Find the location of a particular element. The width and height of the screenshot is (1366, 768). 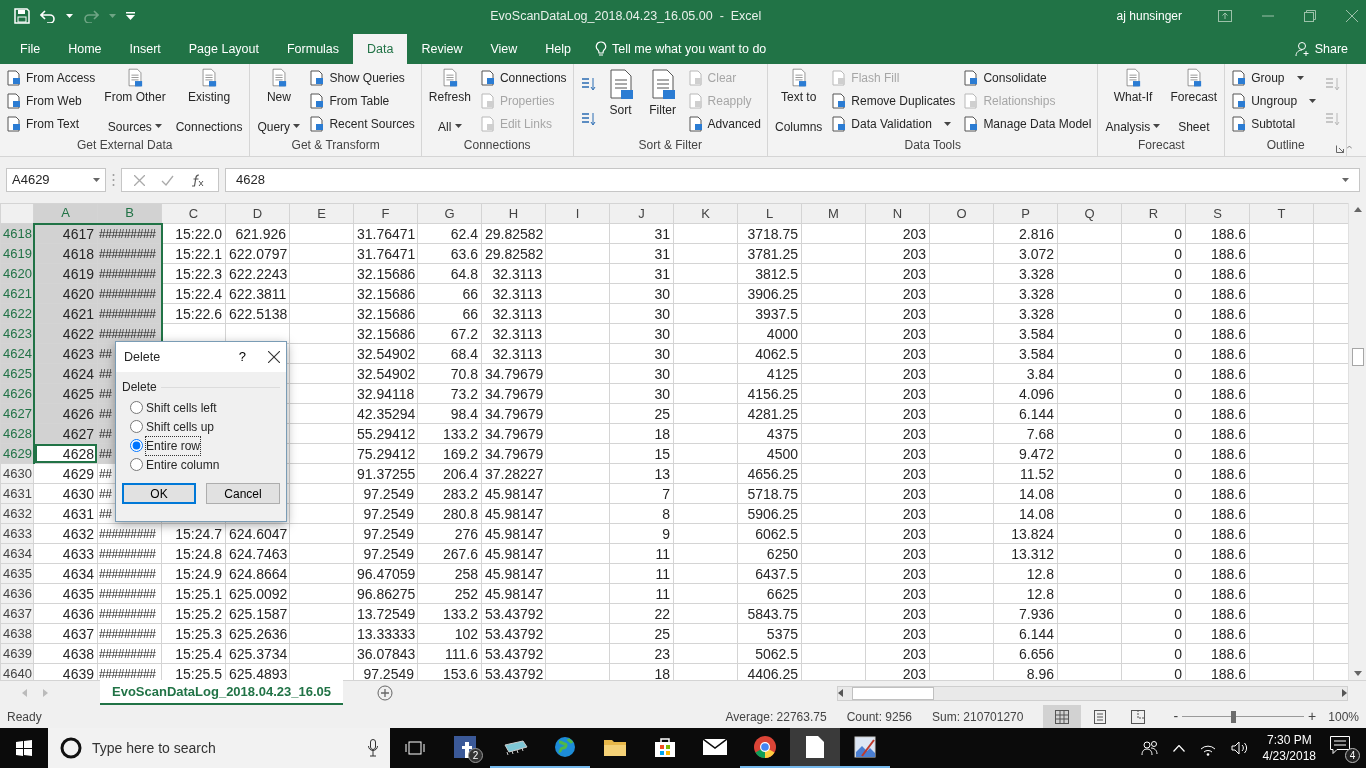

add-sheet-icon is located at coordinates (384, 693).